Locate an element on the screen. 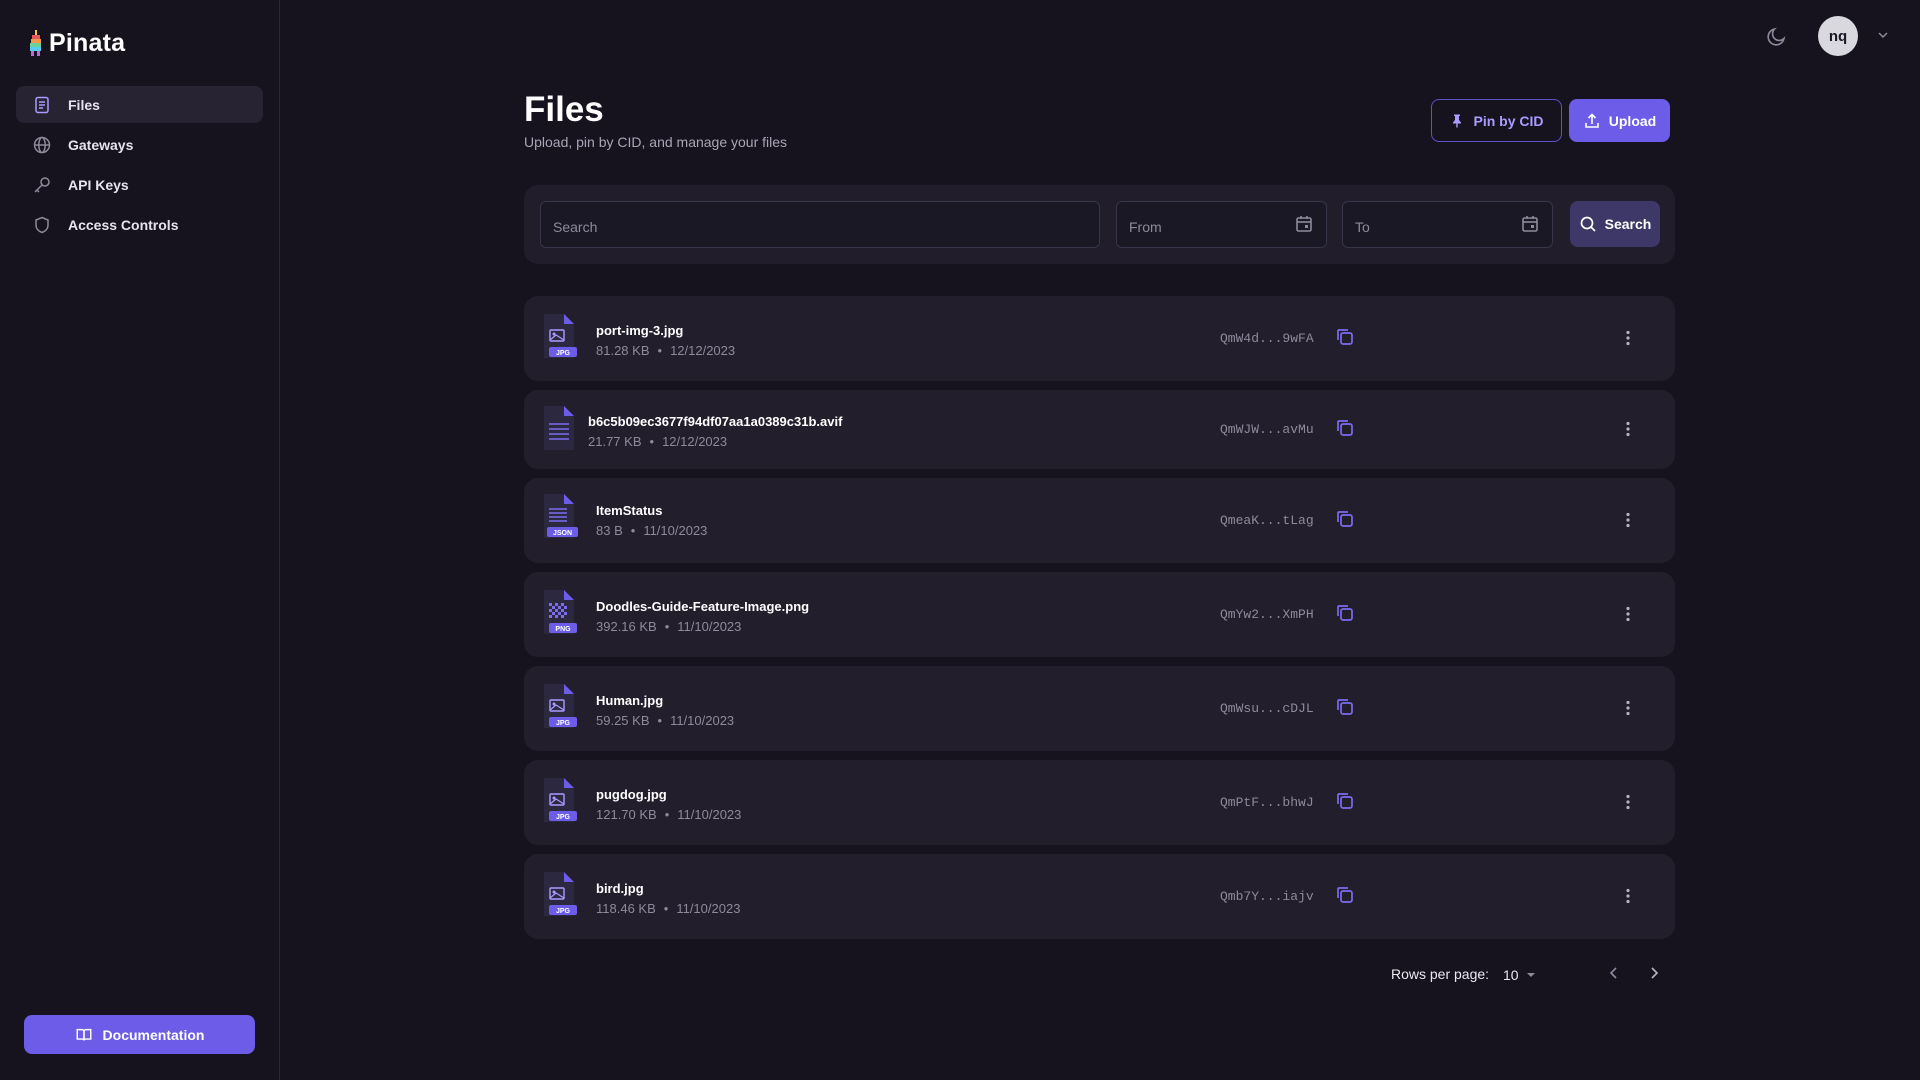  globe-icon is located at coordinates (42, 144).